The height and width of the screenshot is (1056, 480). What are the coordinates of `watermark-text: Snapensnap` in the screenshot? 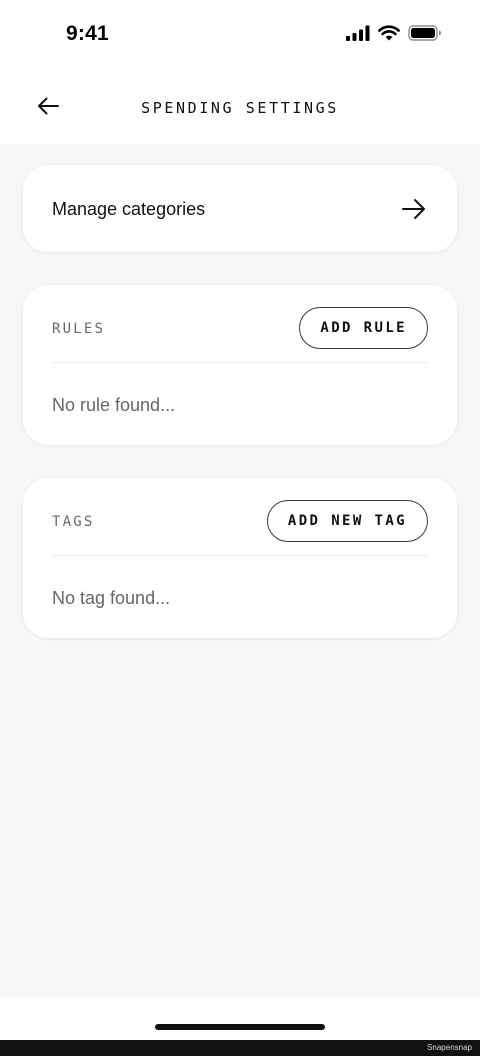 It's located at (449, 1047).